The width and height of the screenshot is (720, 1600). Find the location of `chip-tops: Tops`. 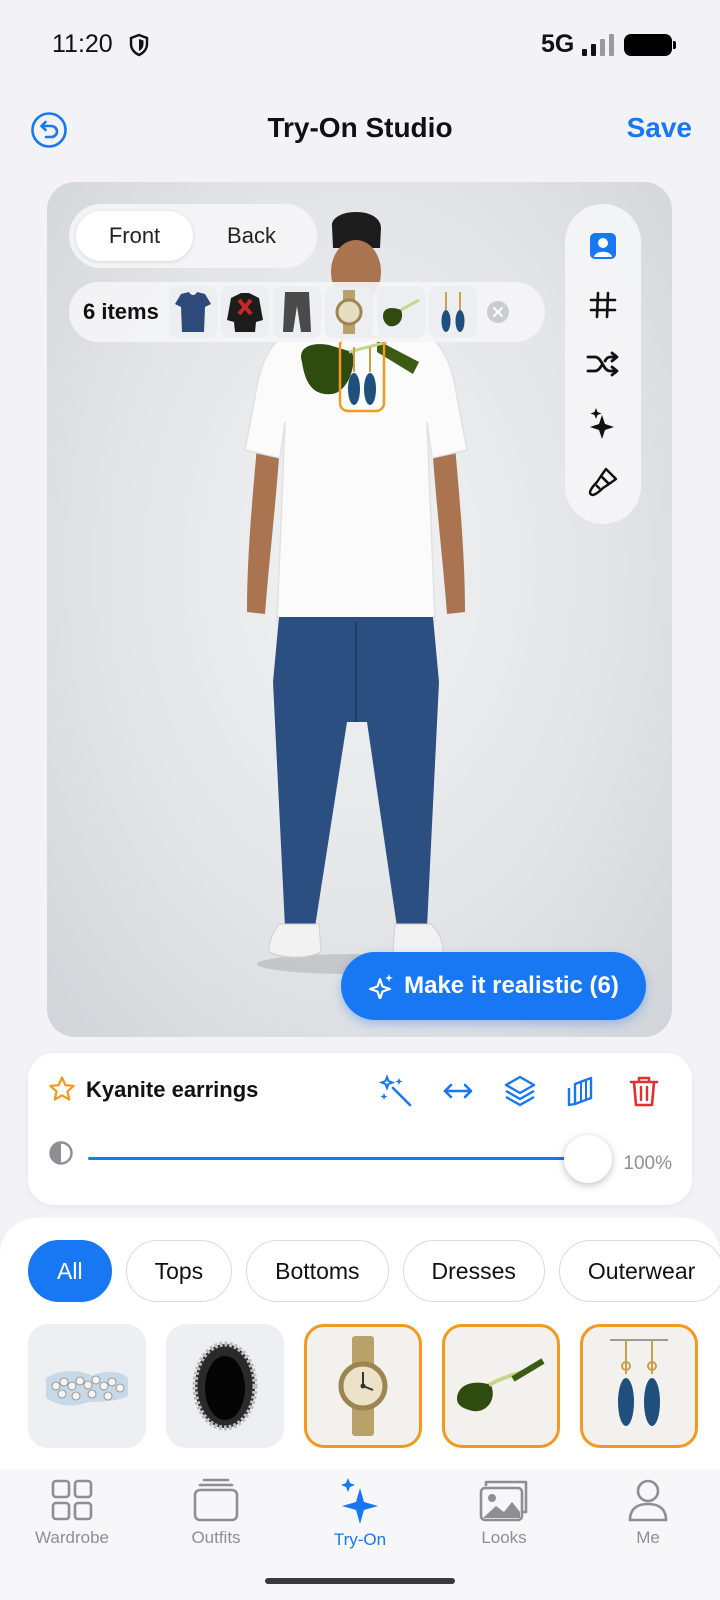

chip-tops: Tops is located at coordinates (179, 1271).